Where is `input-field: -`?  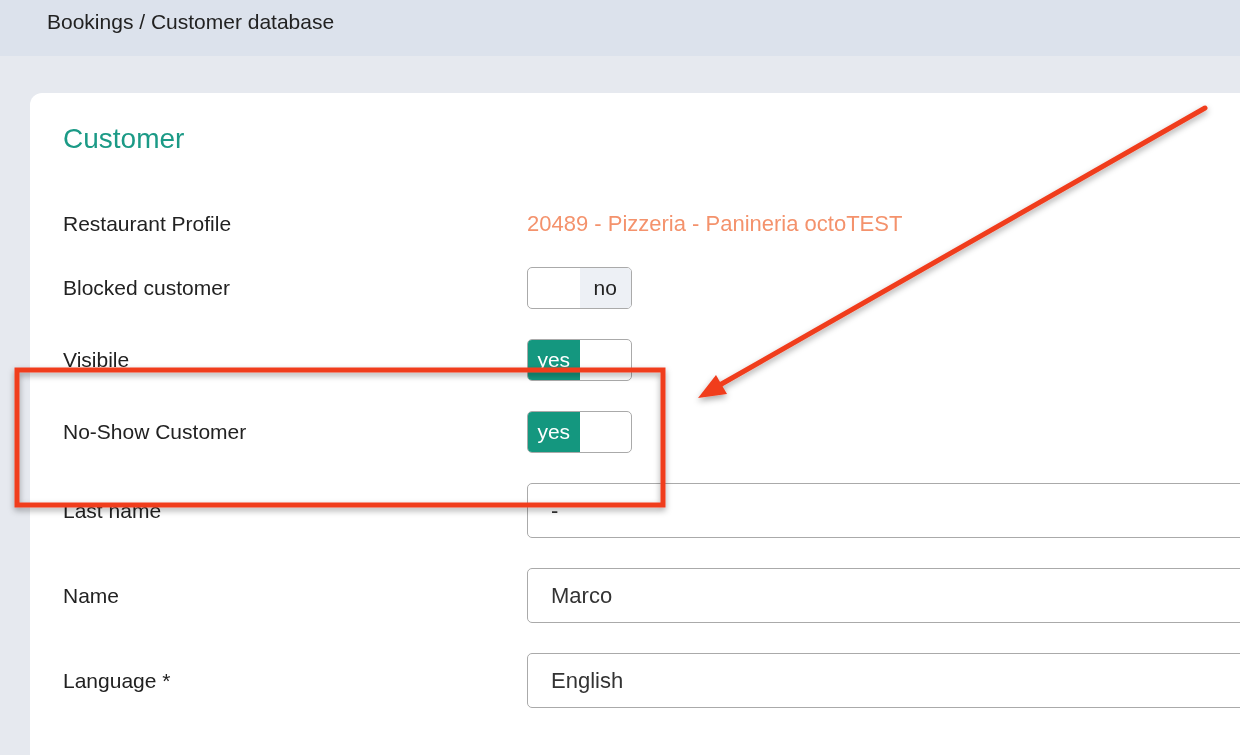
input-field: - is located at coordinates (883, 510).